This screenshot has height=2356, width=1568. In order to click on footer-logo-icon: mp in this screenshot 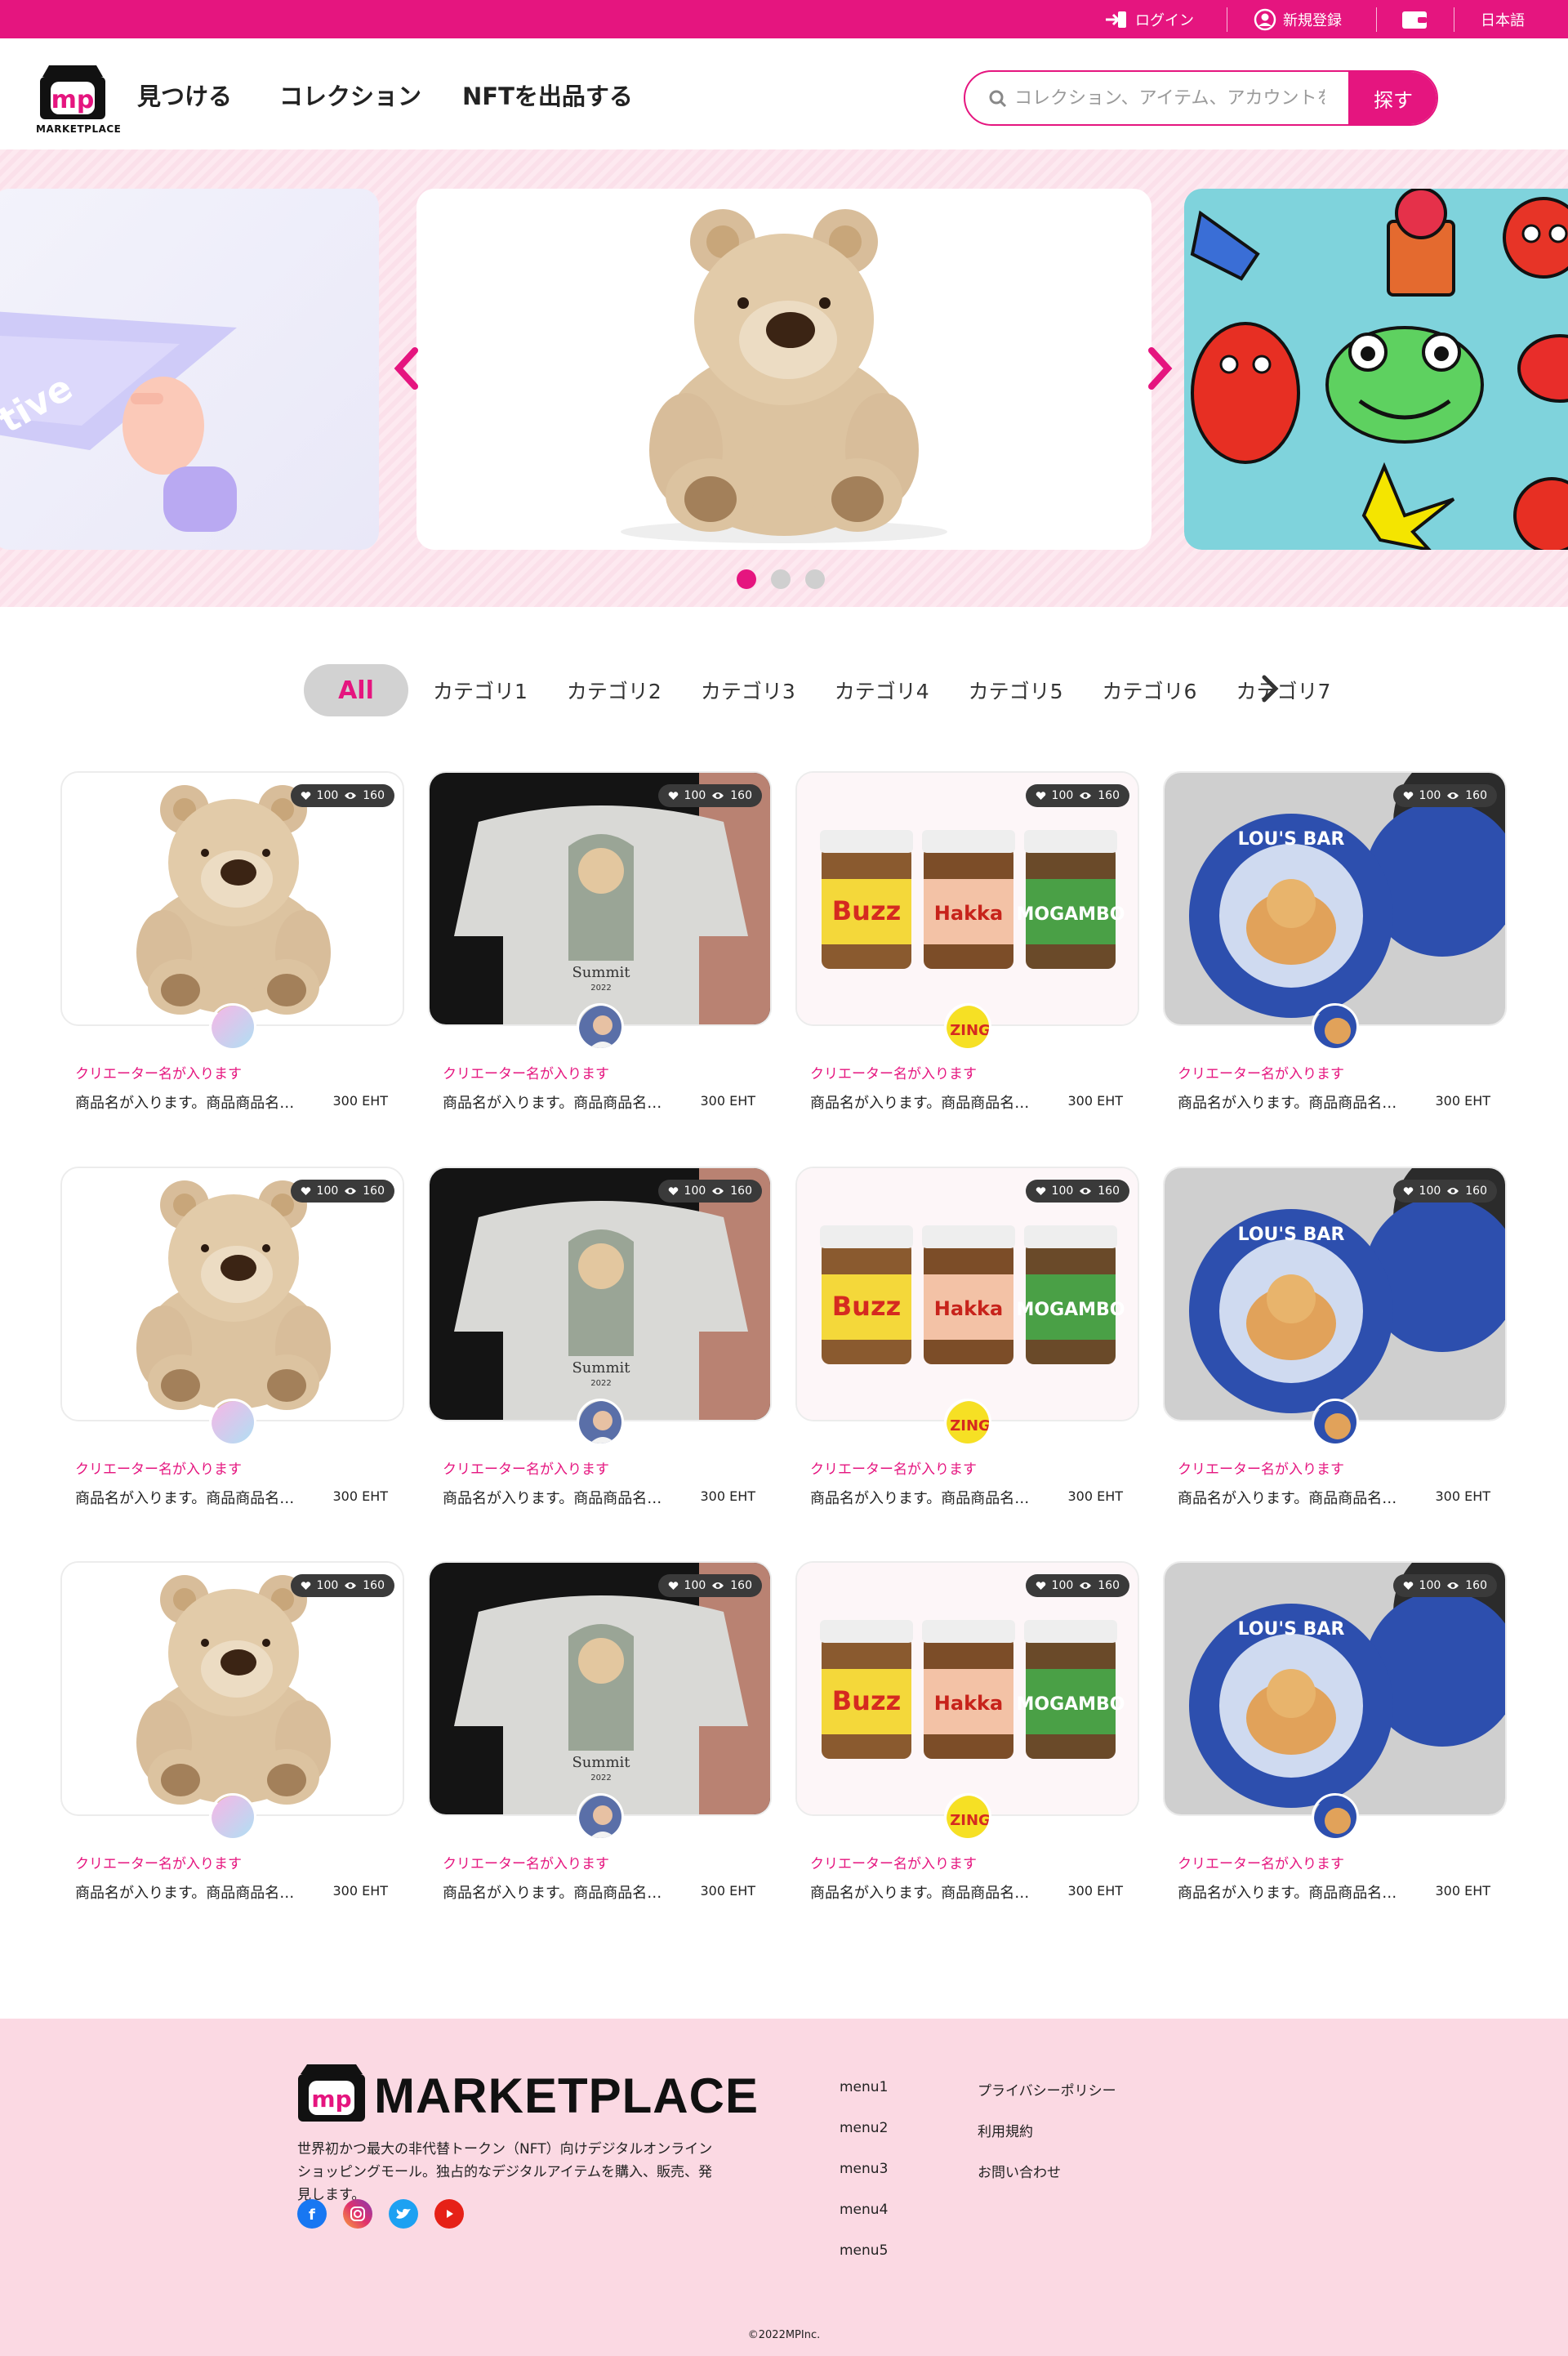, I will do `click(332, 2093)`.